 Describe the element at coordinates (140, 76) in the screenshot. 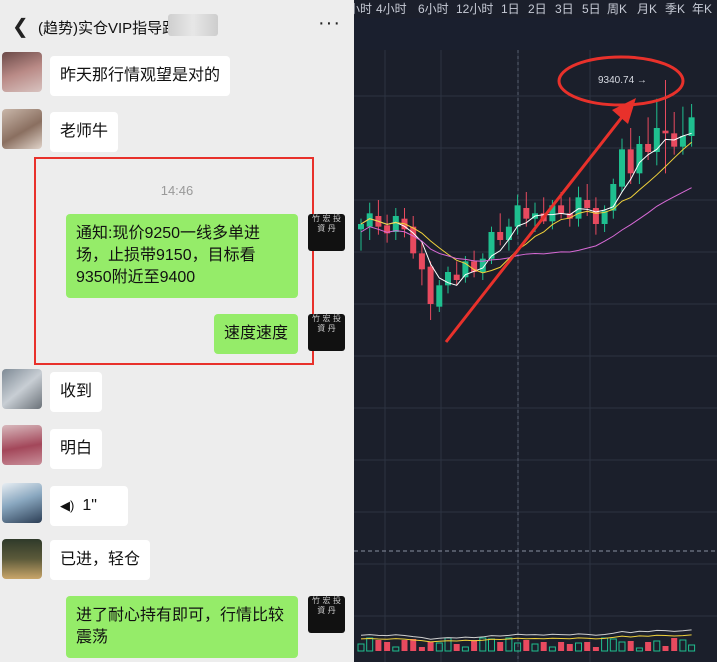

I see `message-bubble: 昨天那行情观望是对的` at that location.